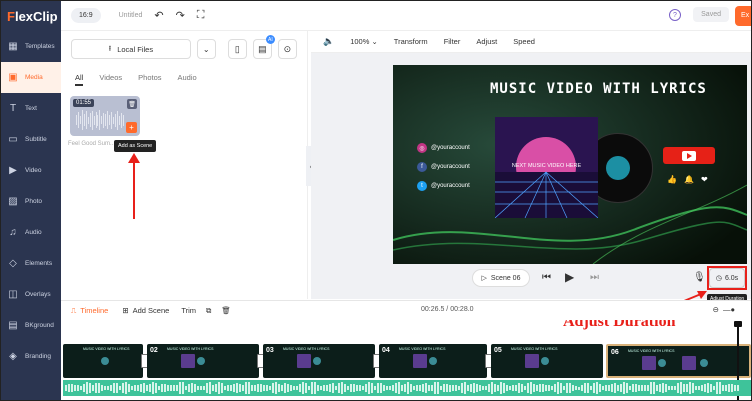  What do you see at coordinates (226, 310) in the screenshot?
I see `delete-icon: 🗑` at bounding box center [226, 310].